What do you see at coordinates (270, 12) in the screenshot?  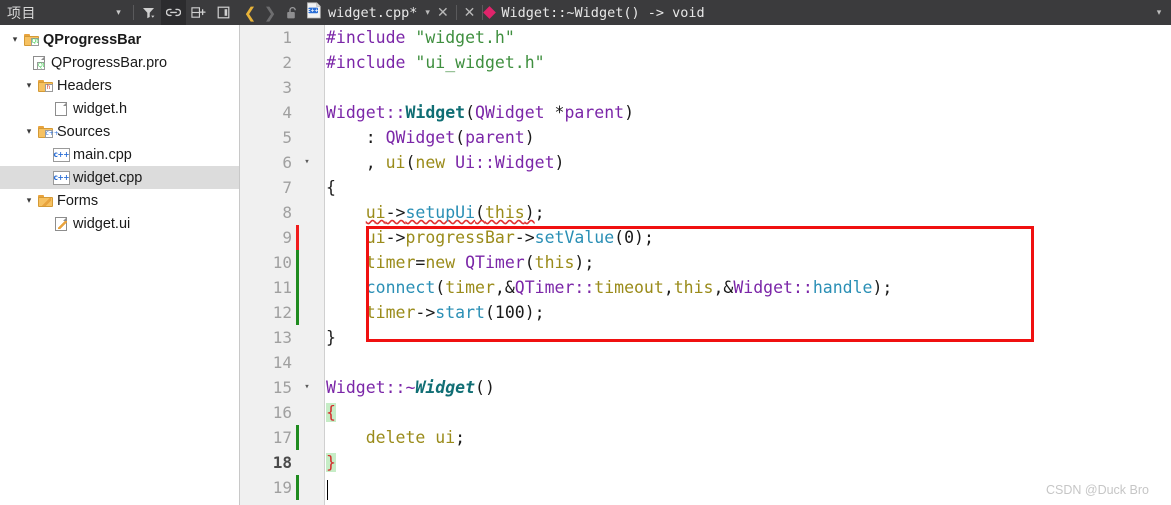 I see `navigate-forward-button: ❯` at bounding box center [270, 12].